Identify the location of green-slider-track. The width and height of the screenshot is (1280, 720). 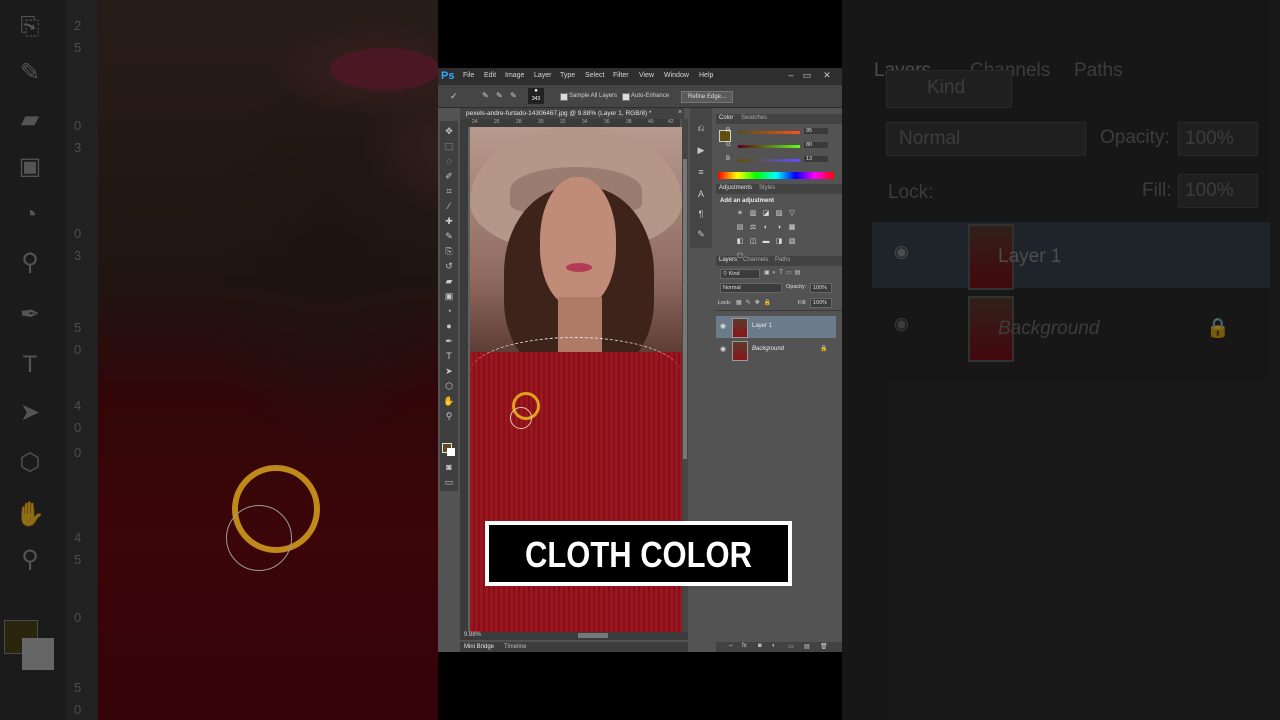
(769, 146).